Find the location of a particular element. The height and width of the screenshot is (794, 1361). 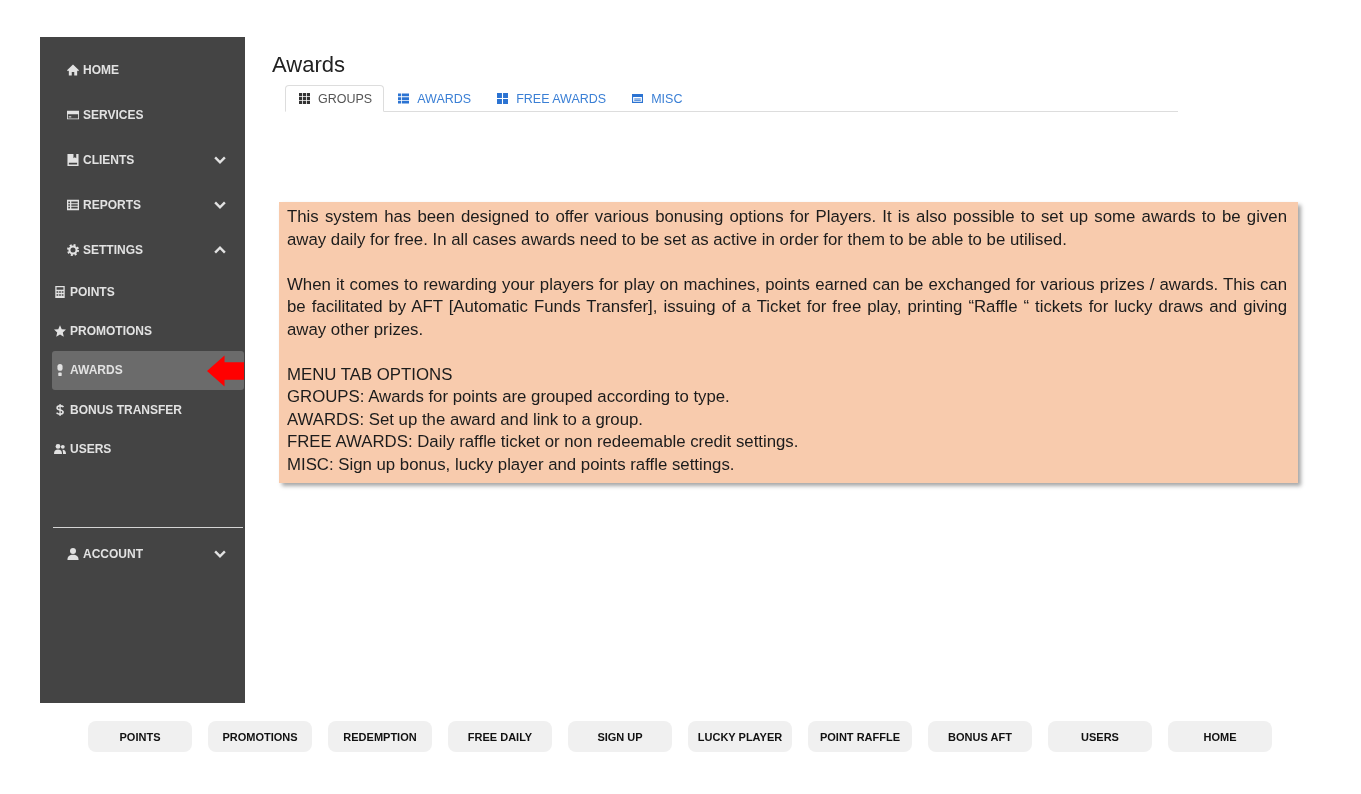

nav-item: SETTINGS is located at coordinates (142, 249).